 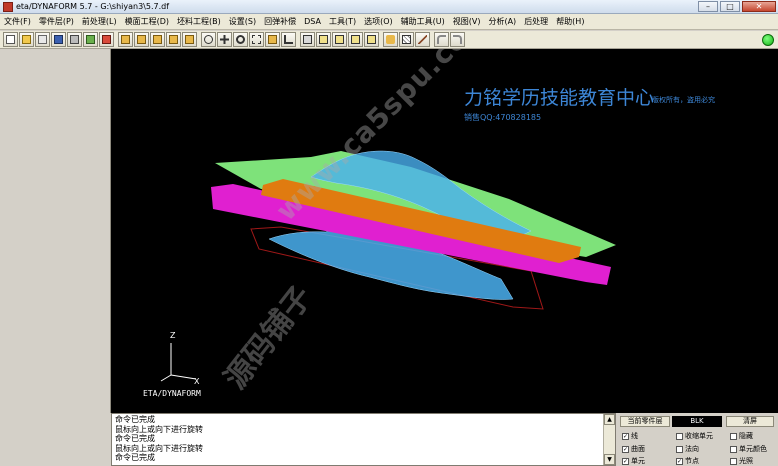 What do you see at coordinates (630, 436) in the screenshot?
I see `option-line-checkbox: ✓ 线` at bounding box center [630, 436].